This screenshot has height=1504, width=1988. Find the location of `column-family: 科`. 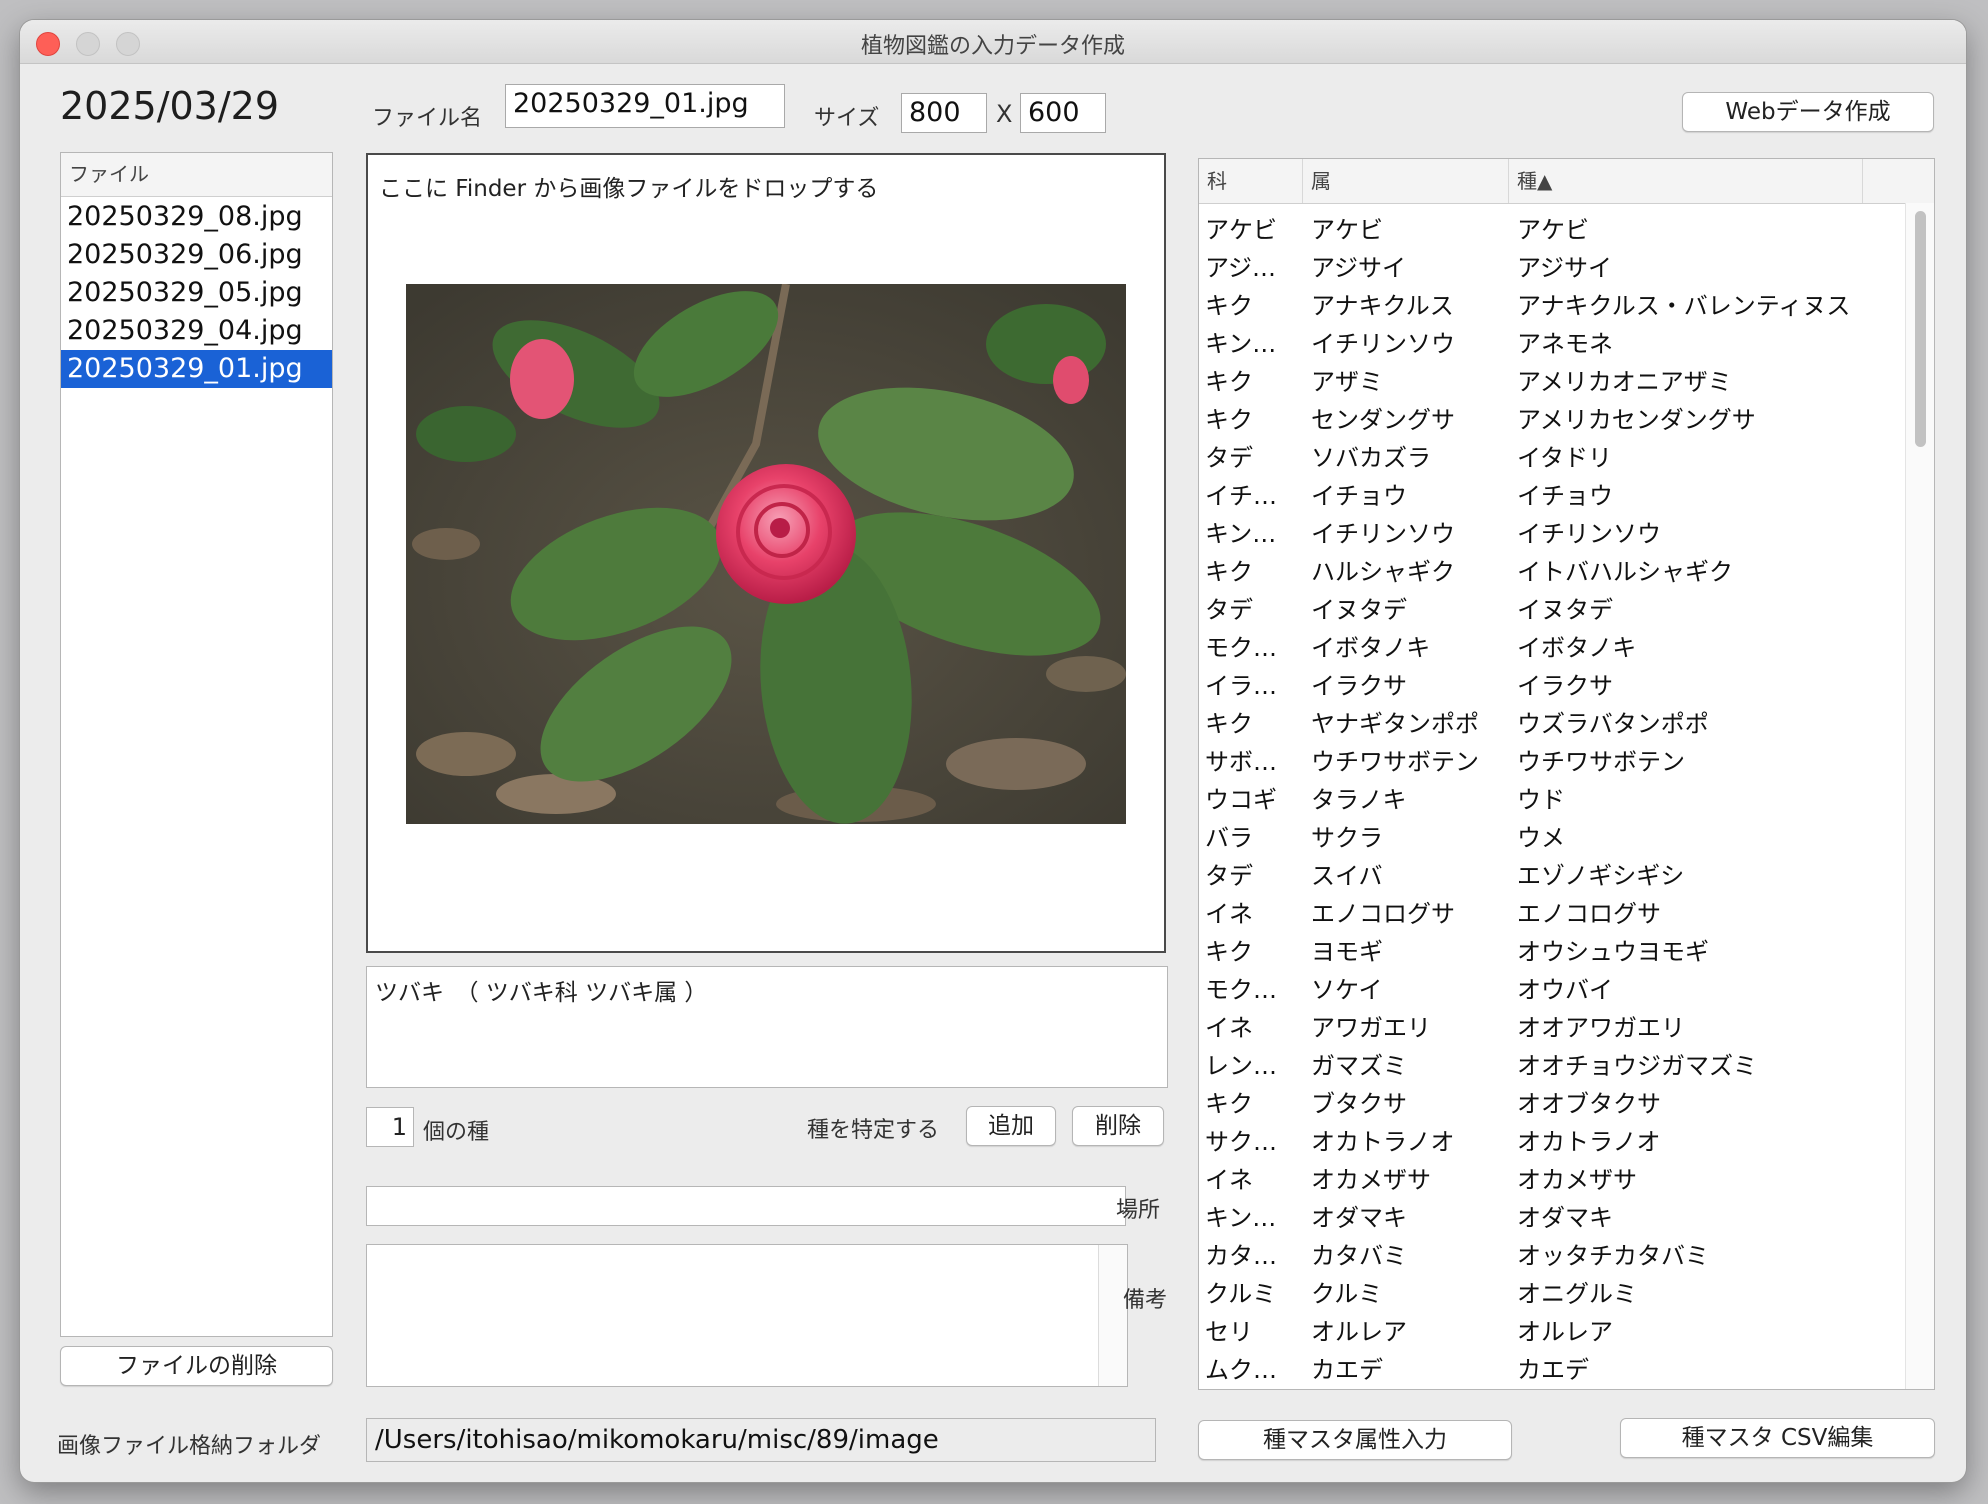

column-family: 科 is located at coordinates (1251, 181).